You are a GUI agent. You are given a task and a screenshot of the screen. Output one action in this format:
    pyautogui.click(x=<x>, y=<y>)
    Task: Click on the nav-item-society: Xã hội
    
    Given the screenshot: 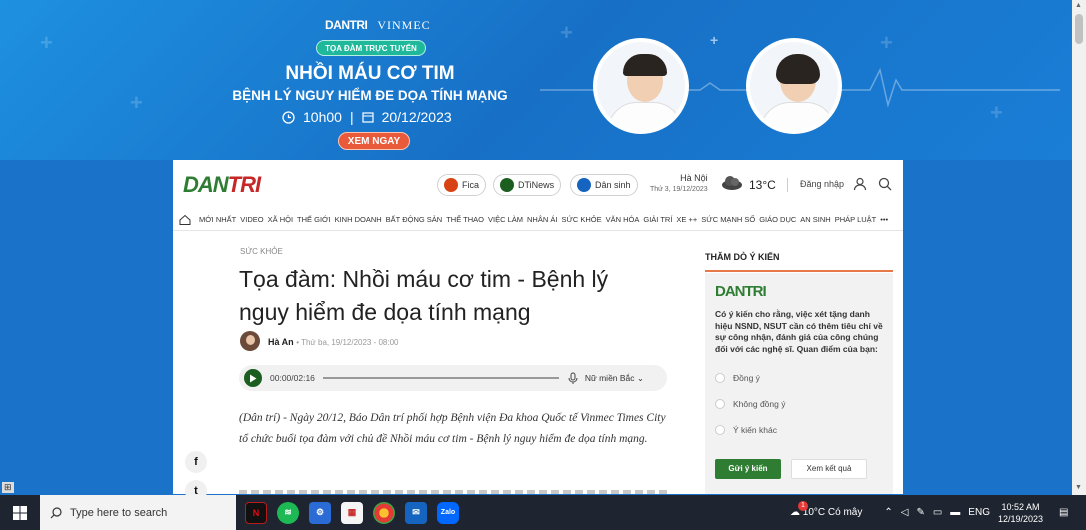 What is the action you would take?
    pyautogui.click(x=280, y=219)
    